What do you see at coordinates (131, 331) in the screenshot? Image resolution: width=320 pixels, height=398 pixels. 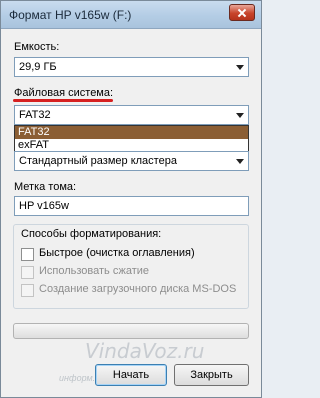 I see `format-progress-bar` at bounding box center [131, 331].